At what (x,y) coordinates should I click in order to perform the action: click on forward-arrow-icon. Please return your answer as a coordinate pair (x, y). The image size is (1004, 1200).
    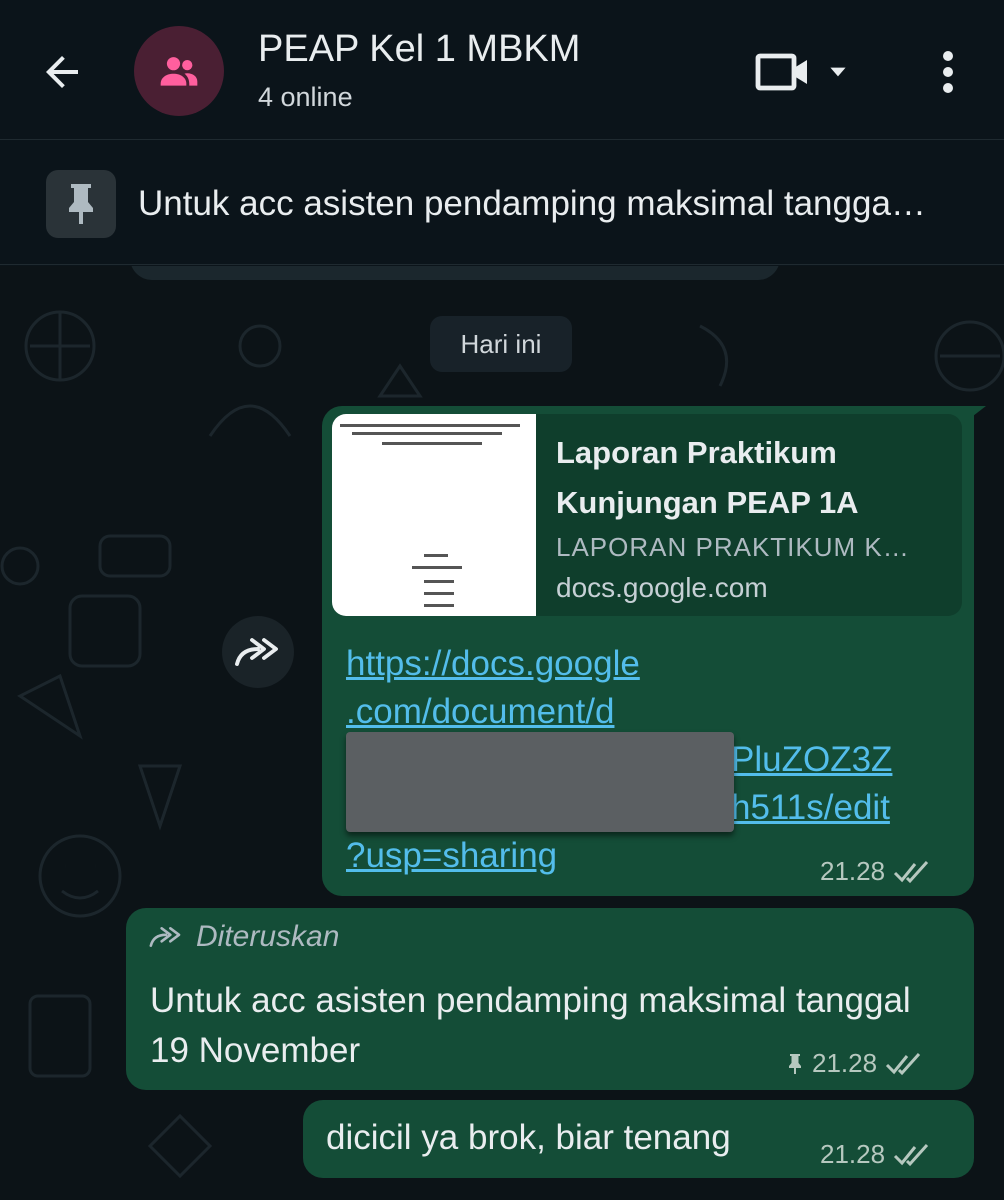
    Looking at the image, I should click on (256, 652).